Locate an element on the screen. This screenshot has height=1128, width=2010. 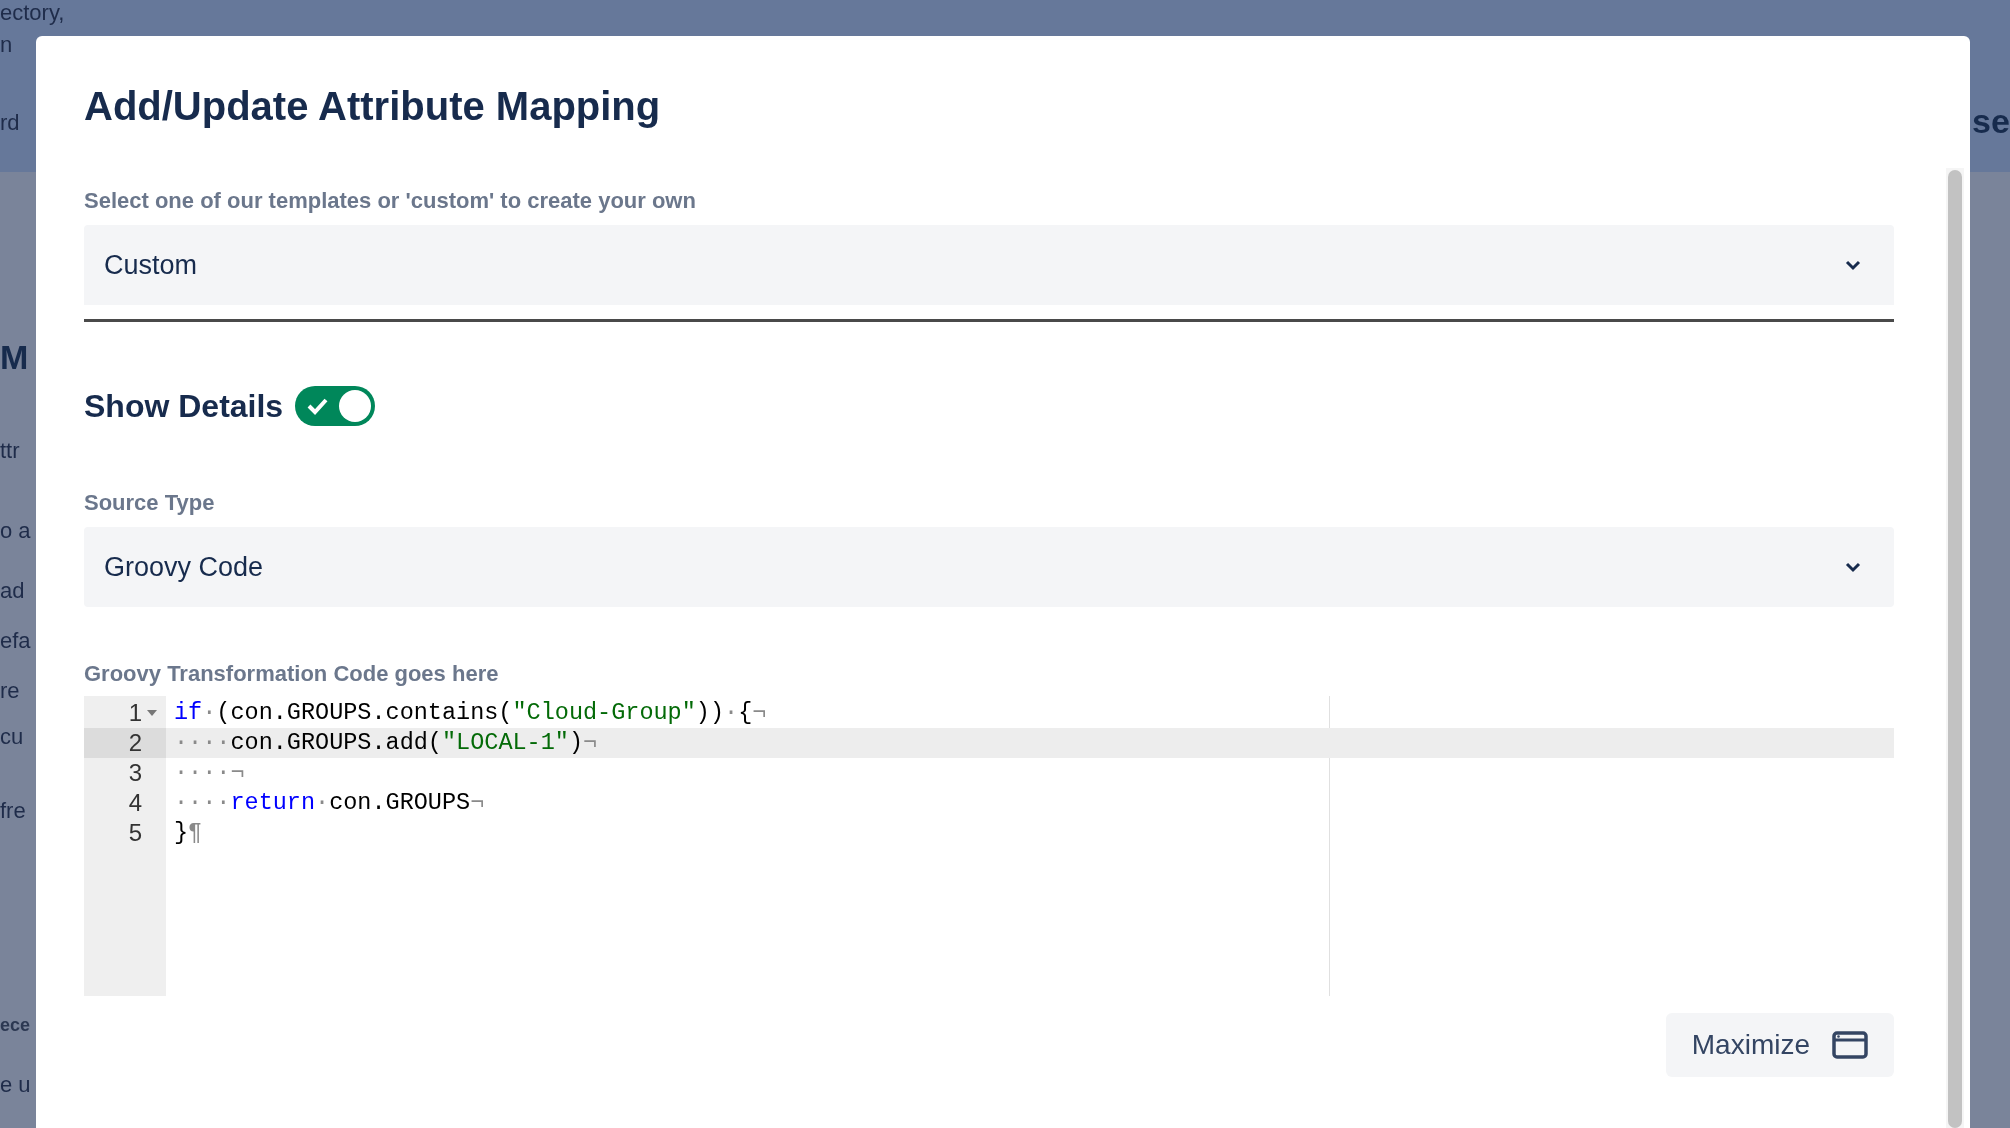
dialog-title: Add/Update Attribute Mapping is located at coordinates (373, 106).